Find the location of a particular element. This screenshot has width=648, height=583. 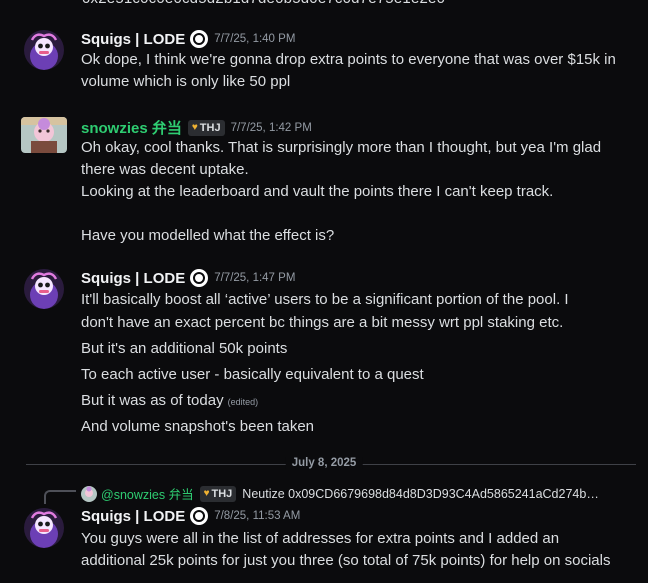

author-name: snowzies 弁当 is located at coordinates (131, 127).